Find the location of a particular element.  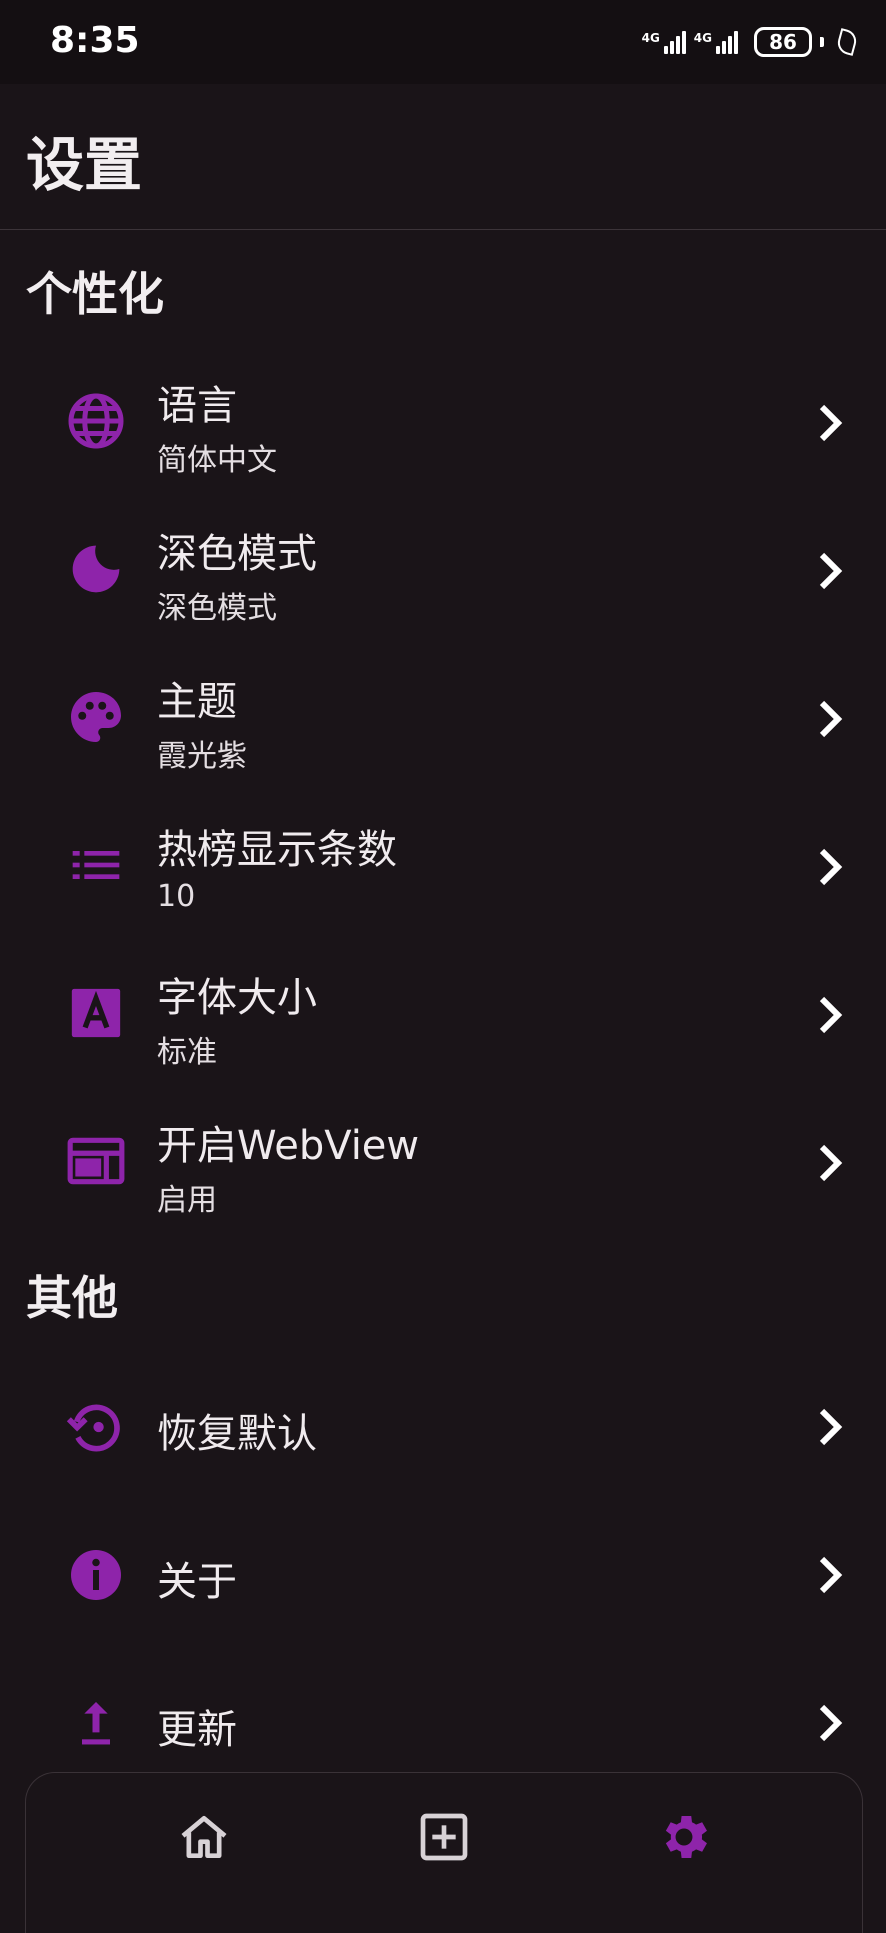

restore-icon is located at coordinates (96, 1427).